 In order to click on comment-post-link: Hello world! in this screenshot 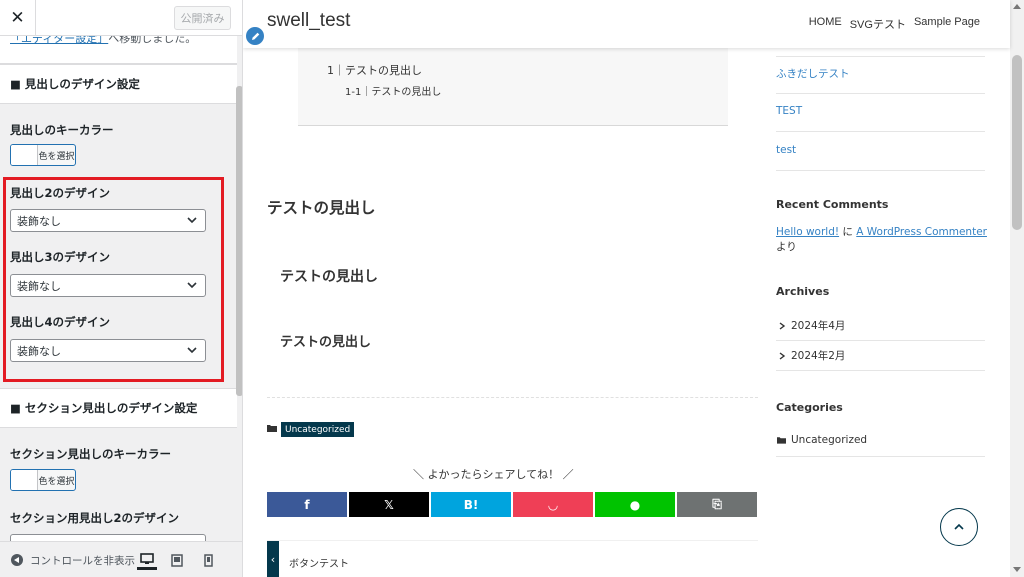, I will do `click(807, 232)`.